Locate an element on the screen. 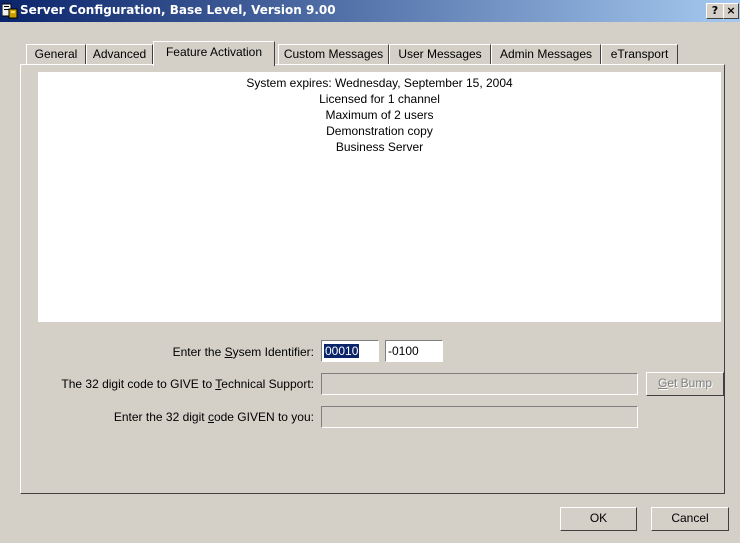 The width and height of the screenshot is (740, 543). info-channels: Licensed for 1 channel is located at coordinates (379, 99).